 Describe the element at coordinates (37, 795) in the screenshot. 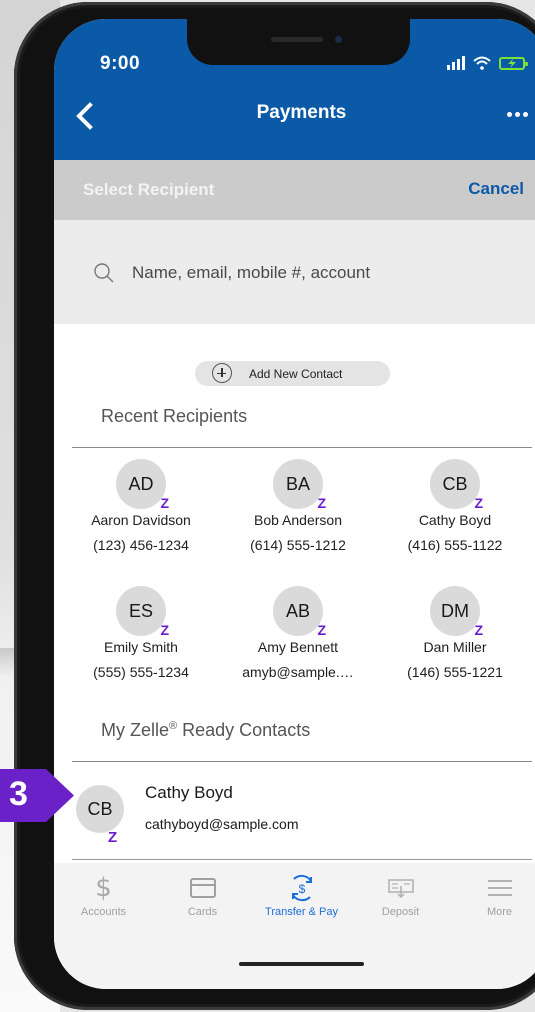

I see `step-badge: 3` at that location.